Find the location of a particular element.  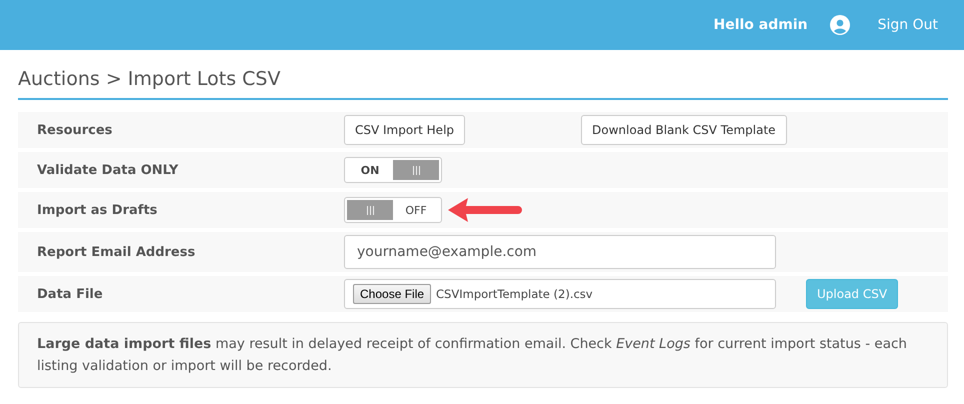

toggle-switch: OFF is located at coordinates (393, 210).